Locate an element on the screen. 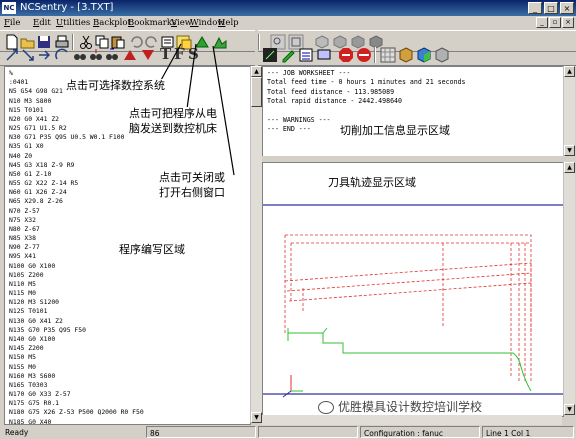 The height and width of the screenshot is (439, 576). menu-bookmarks: Bookmarks is located at coordinates (152, 23).